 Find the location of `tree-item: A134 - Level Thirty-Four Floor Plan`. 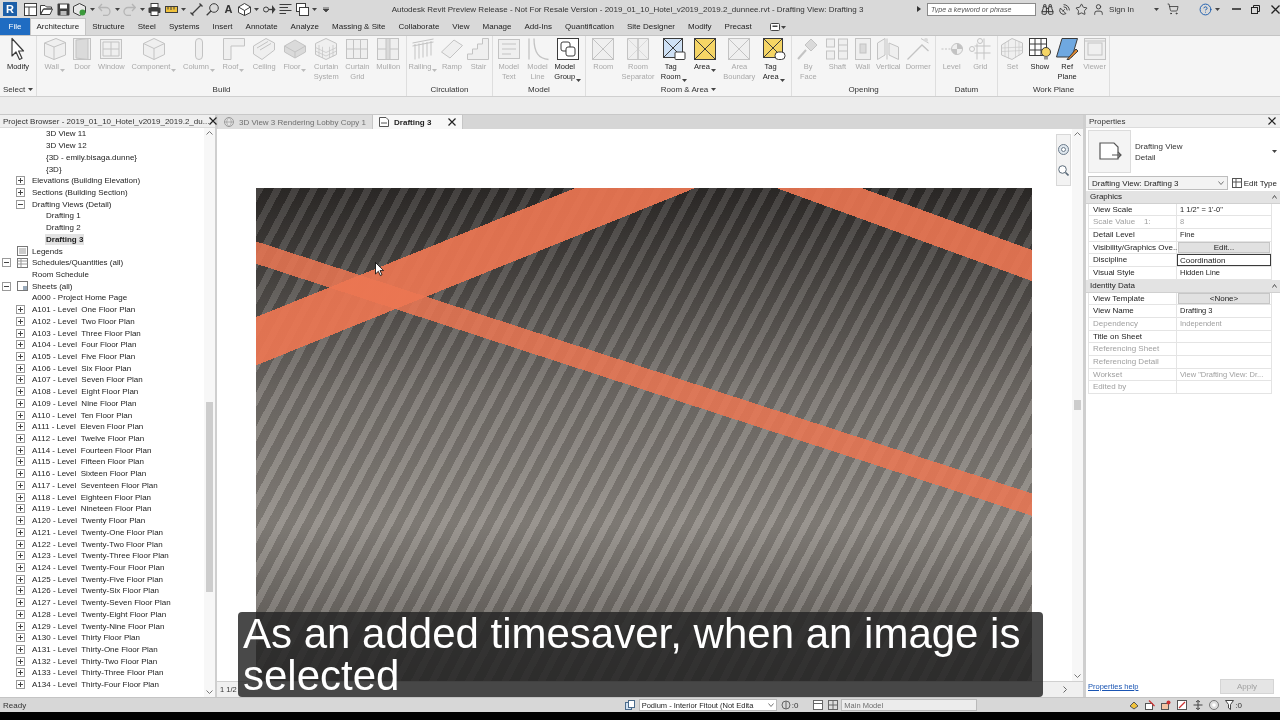

tree-item: A134 - Level Thirty-Four Floor Plan is located at coordinates (95, 685).